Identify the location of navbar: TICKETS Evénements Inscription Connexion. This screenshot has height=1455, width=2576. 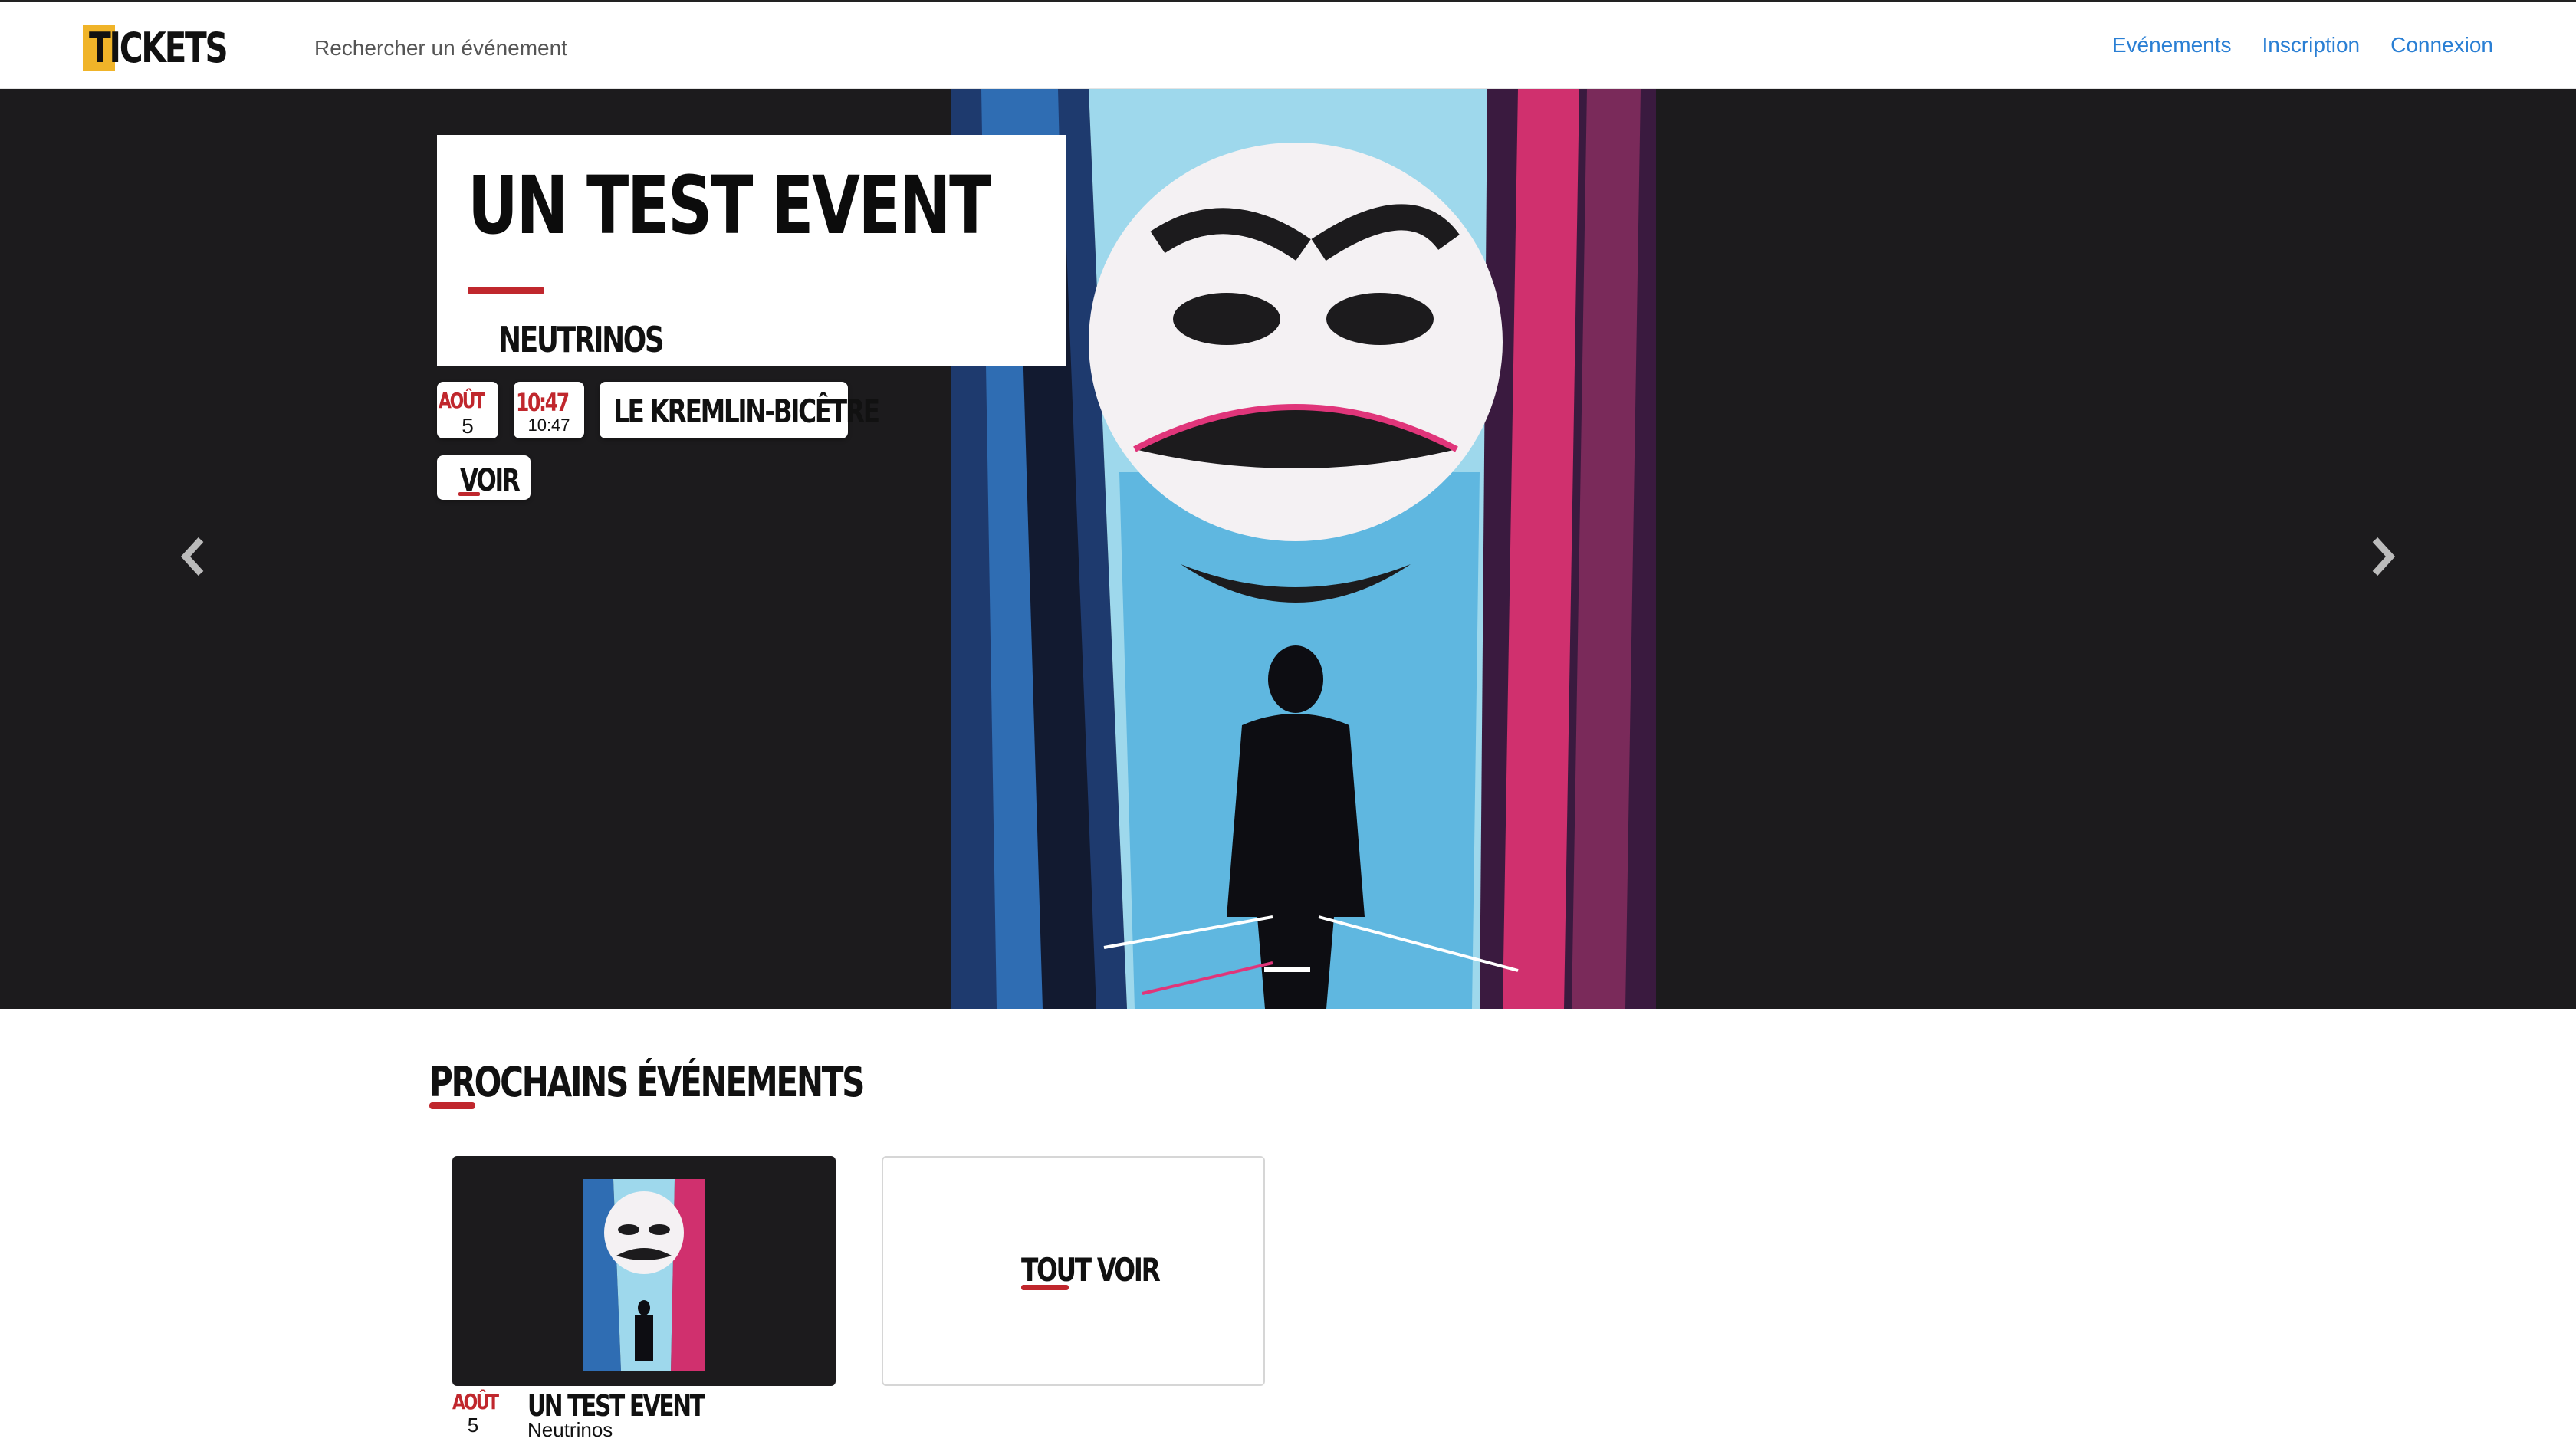
(1288, 44).